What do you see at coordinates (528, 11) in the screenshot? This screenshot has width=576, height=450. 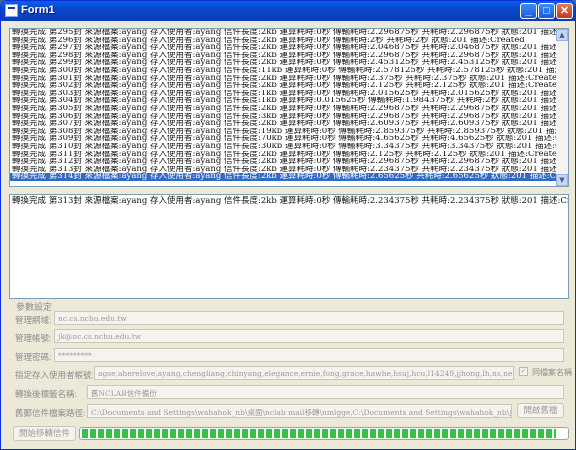 I see `minimize-button: _` at bounding box center [528, 11].